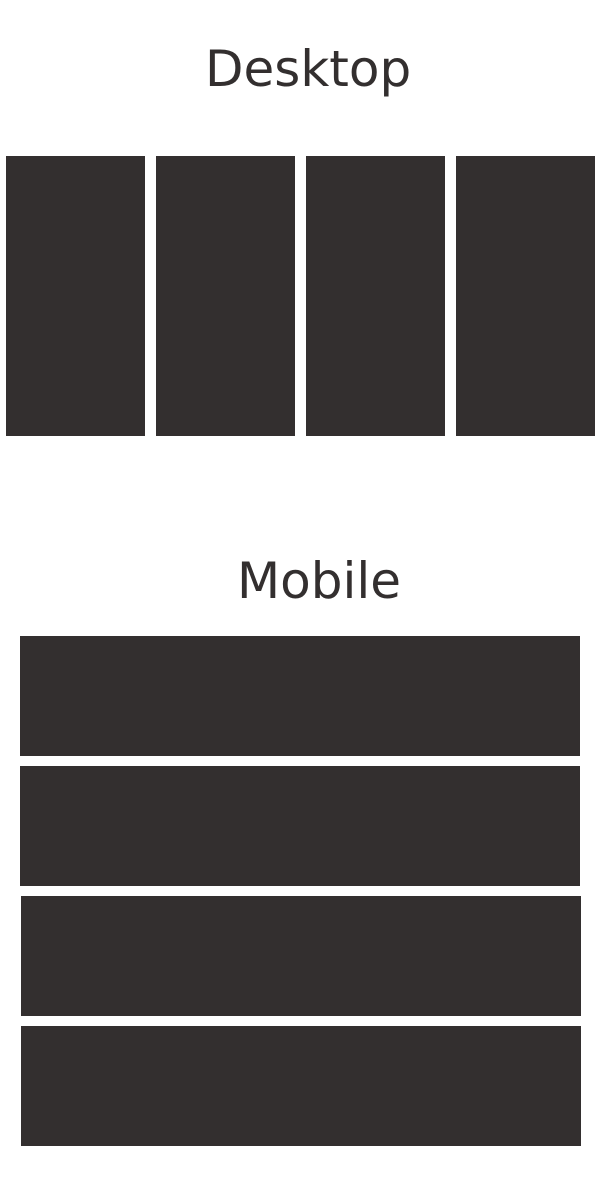  What do you see at coordinates (308, 69) in the screenshot?
I see `desktop-heading: Desktop` at bounding box center [308, 69].